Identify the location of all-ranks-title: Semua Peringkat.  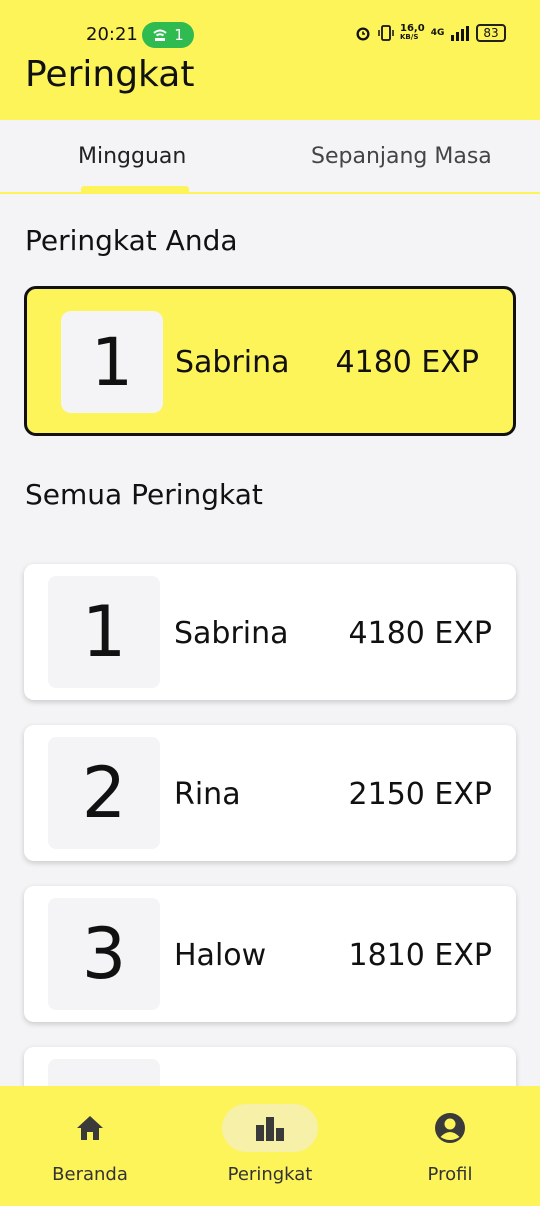
(144, 494).